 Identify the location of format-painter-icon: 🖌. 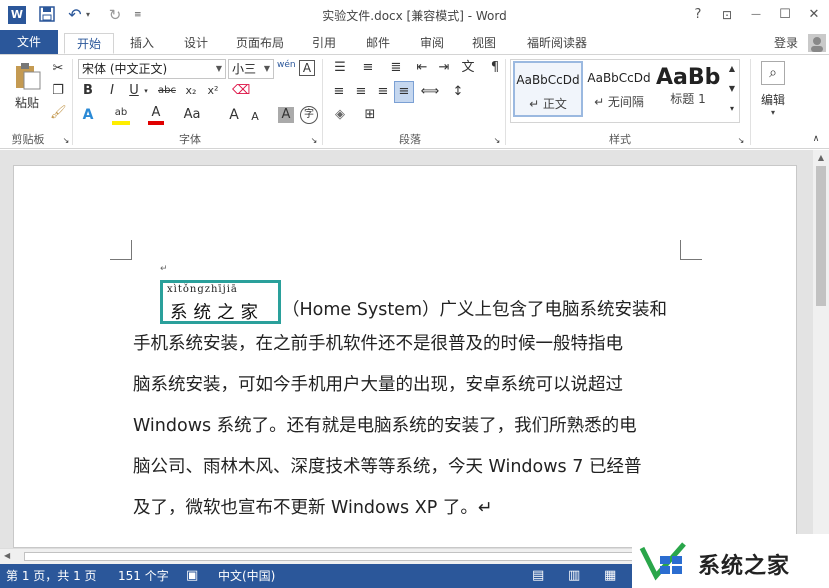
(58, 113).